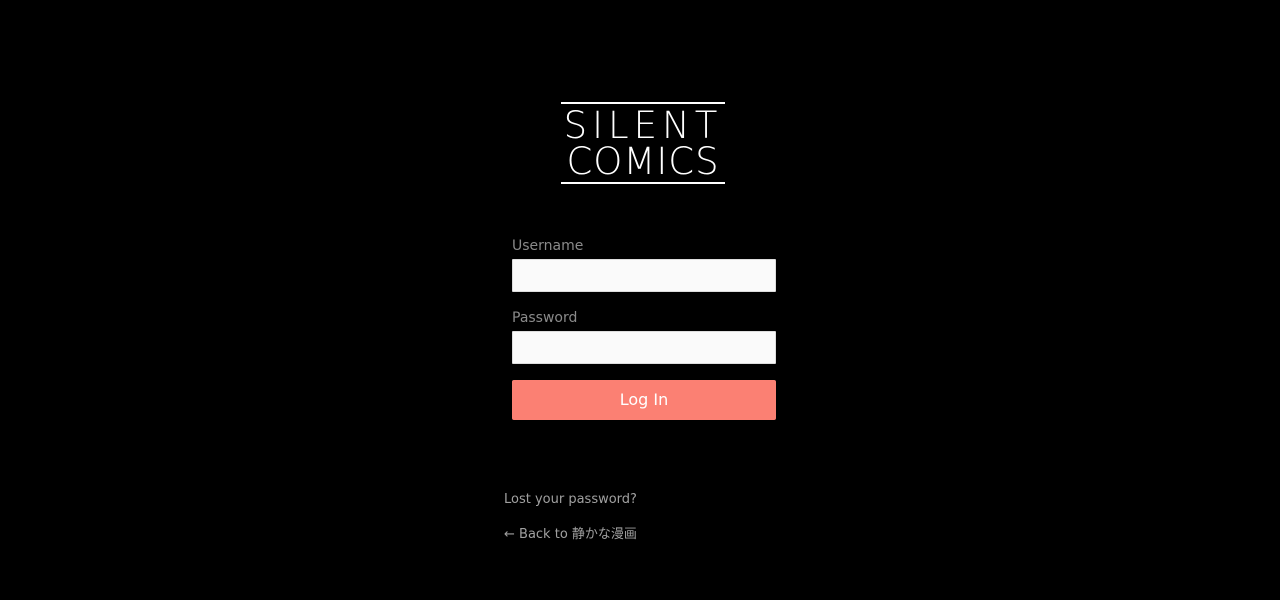  Describe the element at coordinates (643, 125) in the screenshot. I see `logo-line-silent: SILENT` at that location.